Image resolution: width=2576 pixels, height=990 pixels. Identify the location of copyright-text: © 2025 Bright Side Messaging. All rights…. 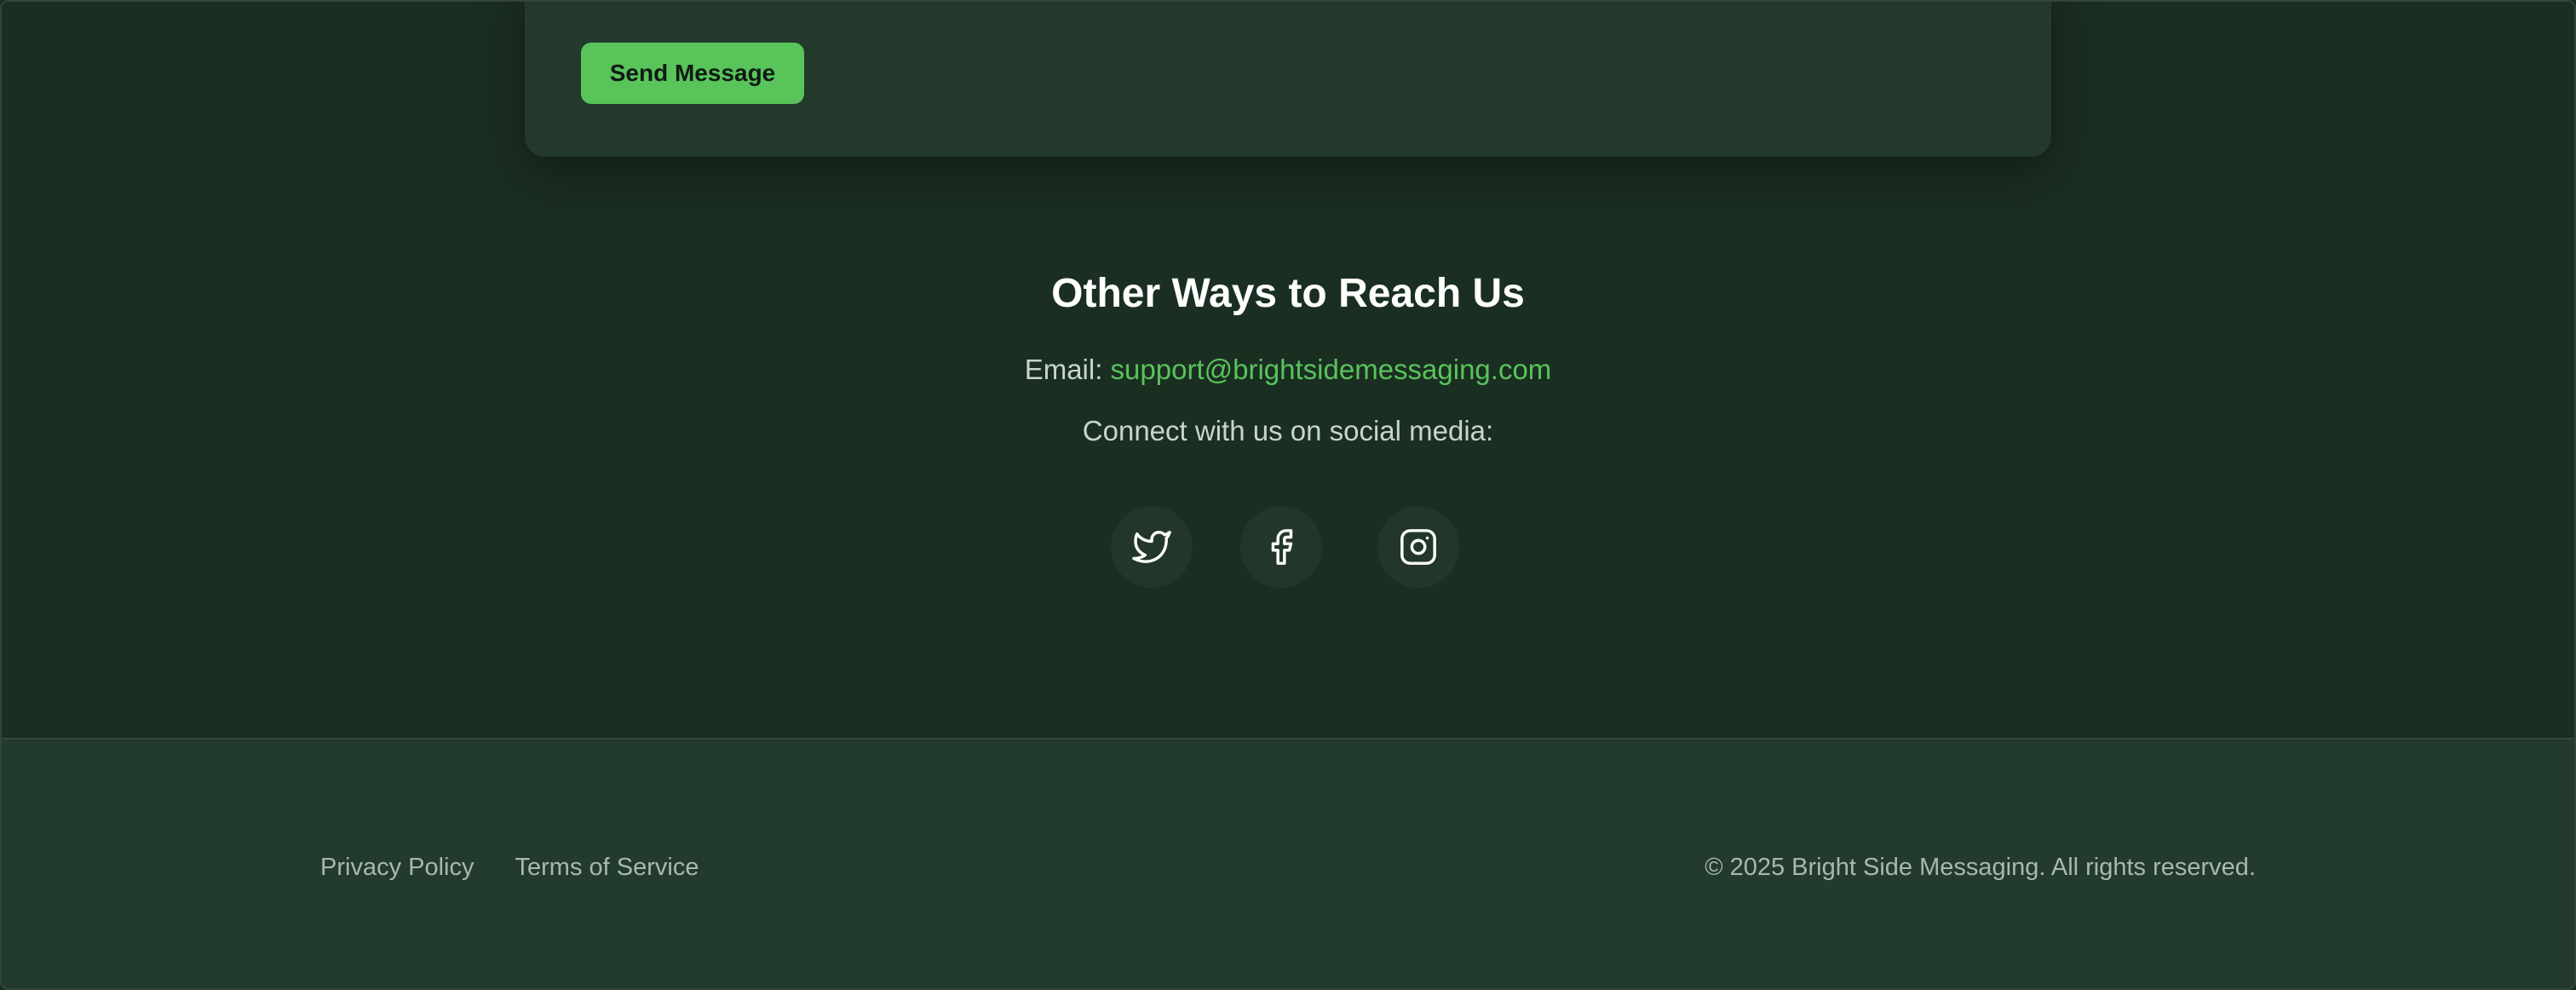
(1981, 867).